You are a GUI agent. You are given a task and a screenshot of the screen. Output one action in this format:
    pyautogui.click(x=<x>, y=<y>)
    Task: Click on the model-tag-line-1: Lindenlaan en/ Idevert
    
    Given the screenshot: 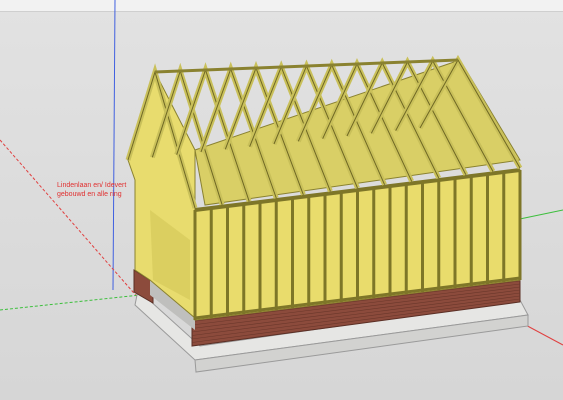 What is the action you would take?
    pyautogui.click(x=92, y=185)
    